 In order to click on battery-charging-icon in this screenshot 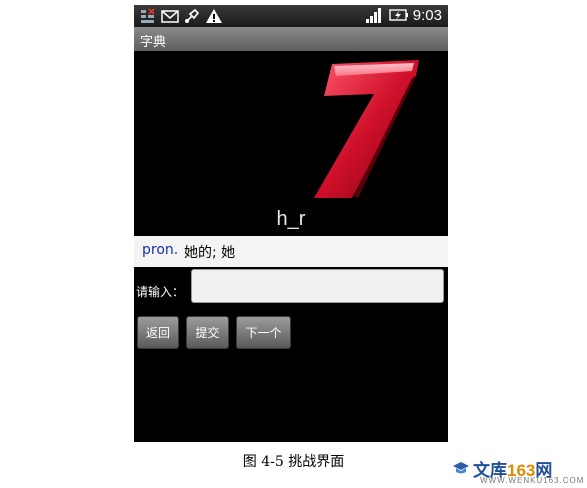, I will do `click(398, 15)`.